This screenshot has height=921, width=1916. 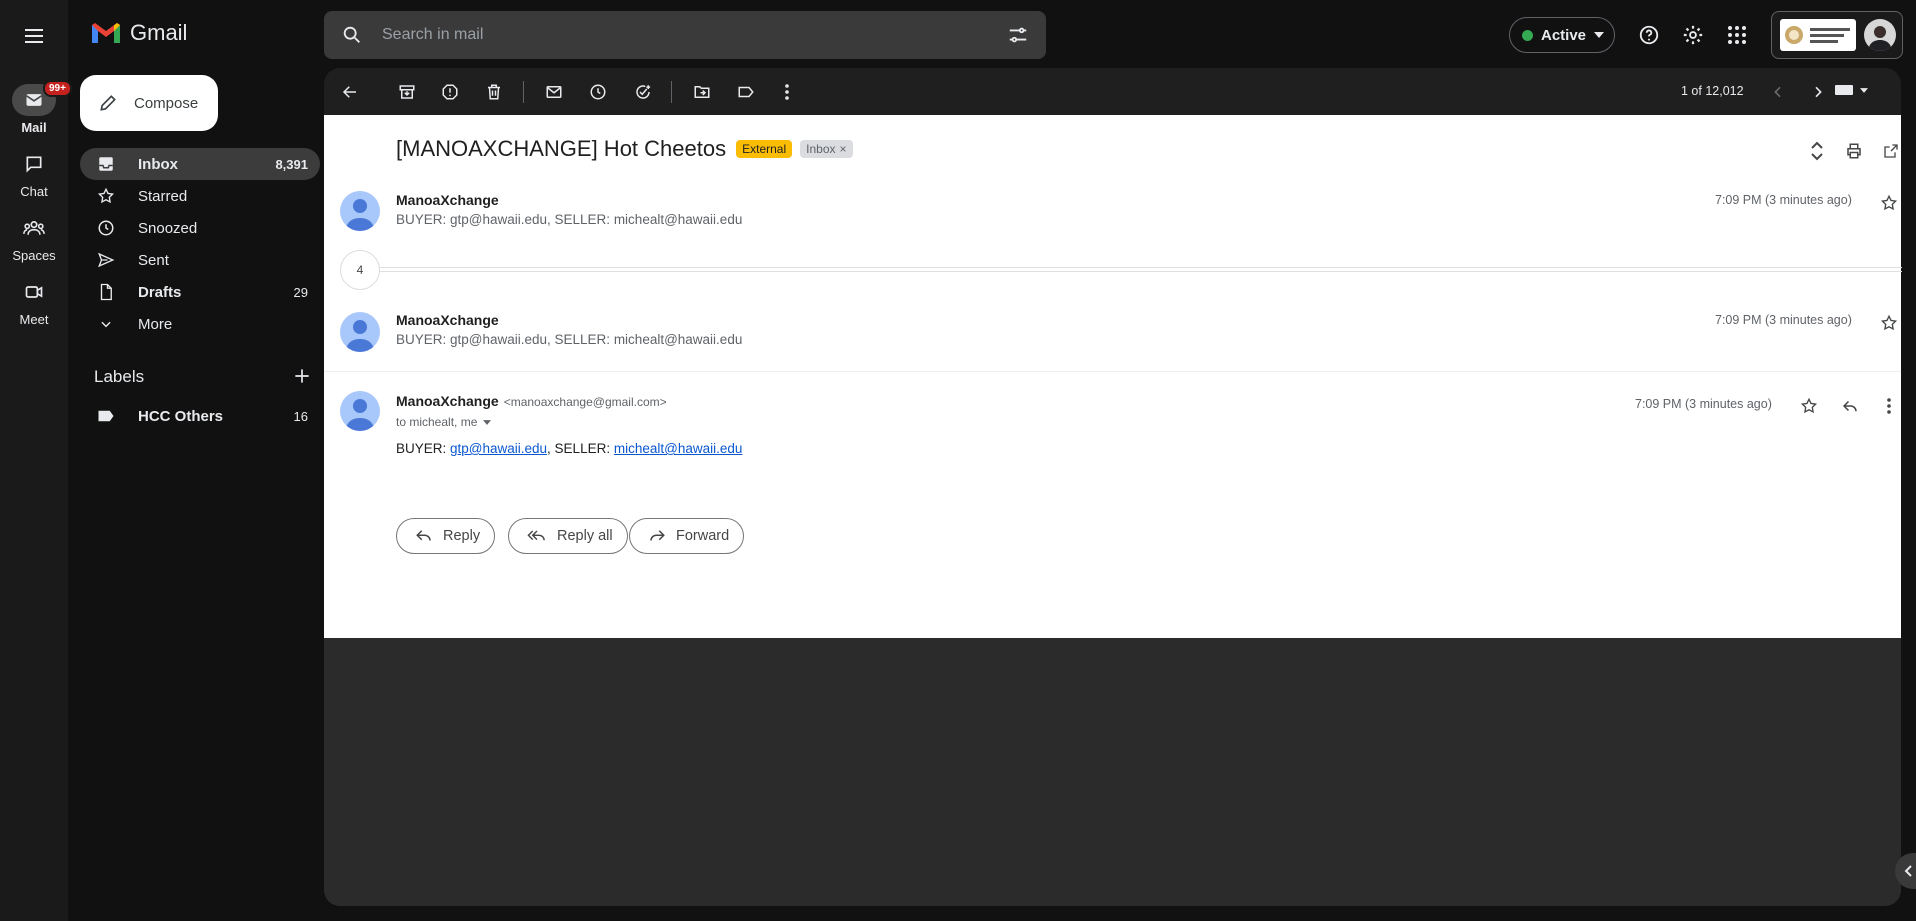 What do you see at coordinates (106, 164) in the screenshot?
I see `inbox-icon` at bounding box center [106, 164].